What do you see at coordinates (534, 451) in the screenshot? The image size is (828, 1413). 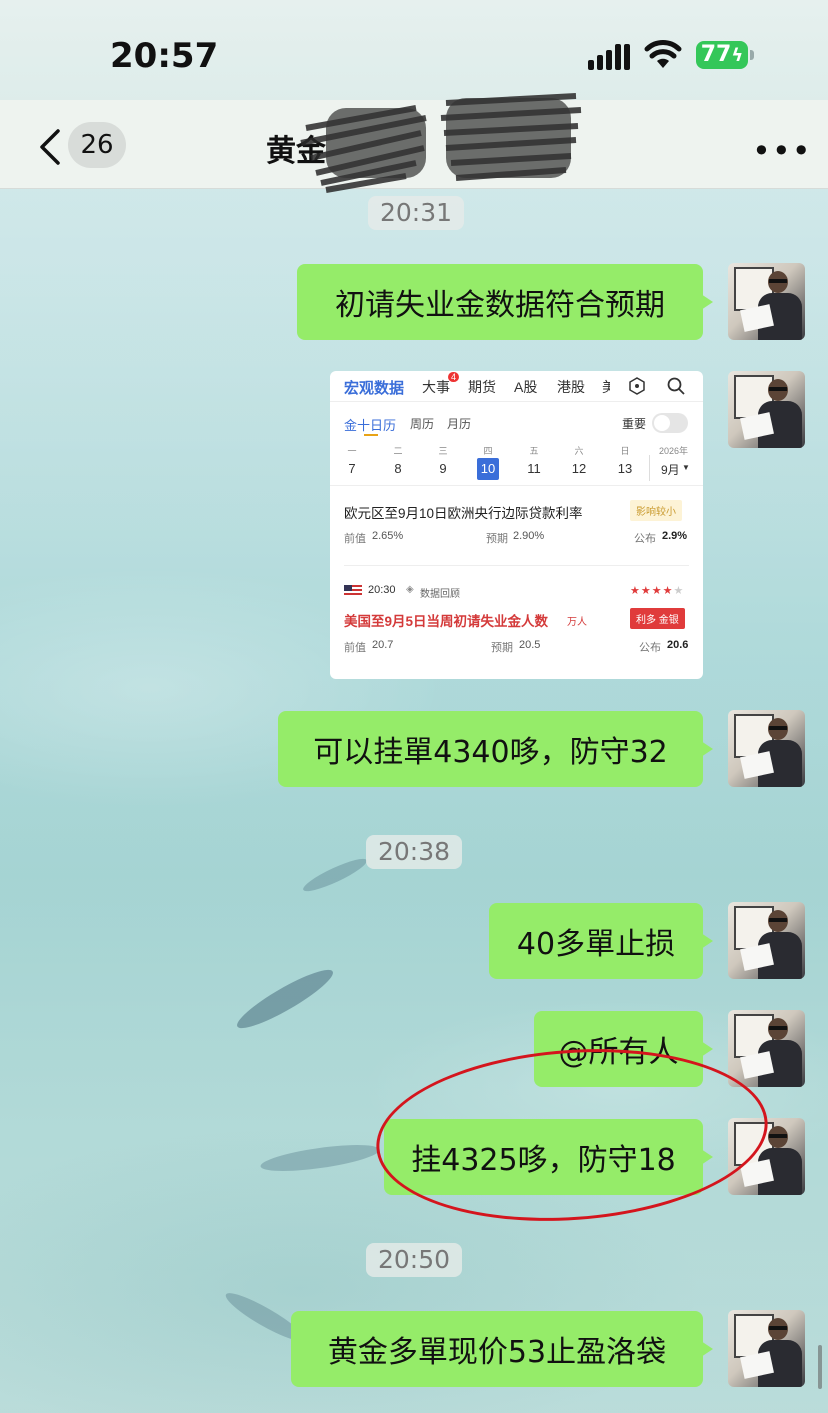 I see `weekday-label: 五` at bounding box center [534, 451].